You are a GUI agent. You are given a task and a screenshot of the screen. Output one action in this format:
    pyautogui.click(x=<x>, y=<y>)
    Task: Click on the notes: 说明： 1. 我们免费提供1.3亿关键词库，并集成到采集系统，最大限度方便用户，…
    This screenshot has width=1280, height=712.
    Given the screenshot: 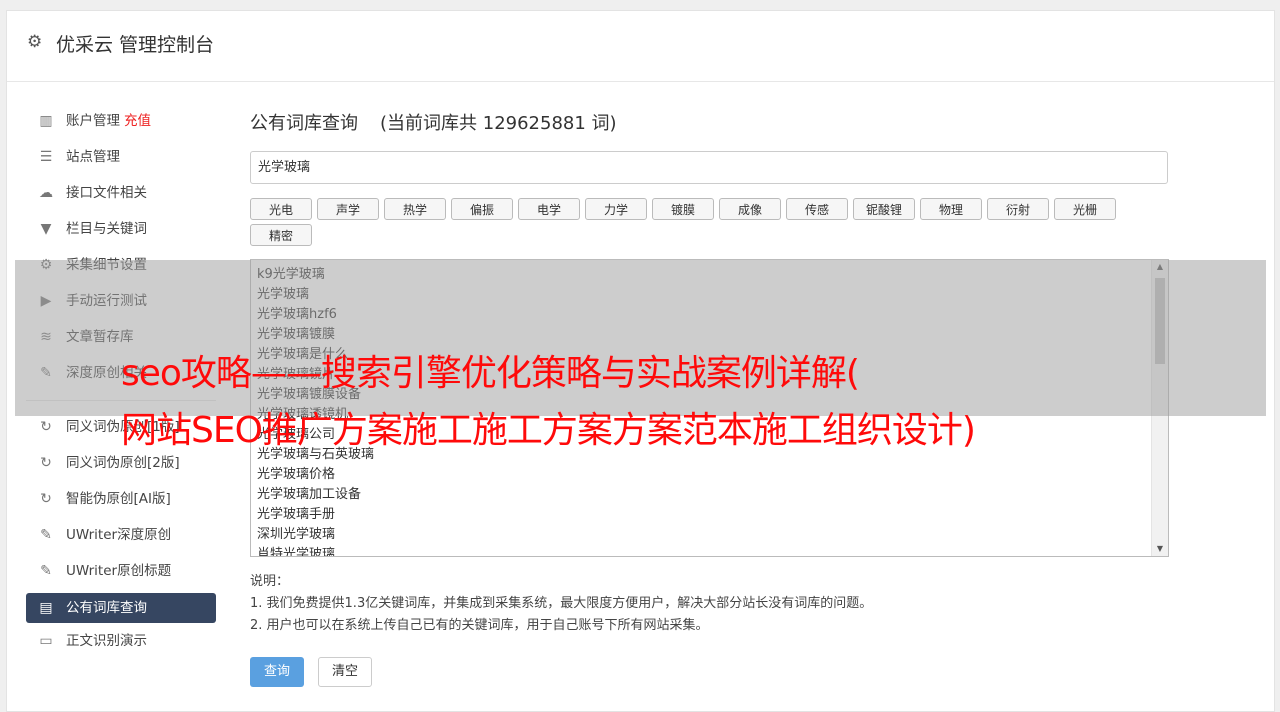 What is the action you would take?
    pyautogui.click(x=561, y=604)
    